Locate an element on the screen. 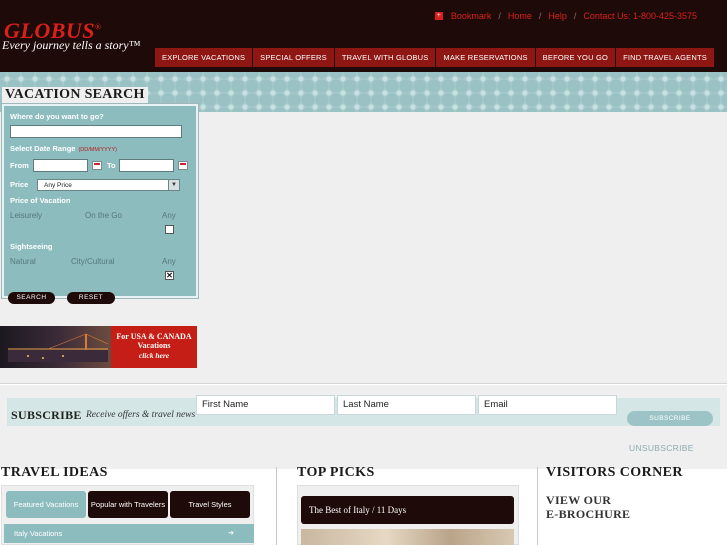 This screenshot has height=545, width=727. tab-travel-styles: Travel Styles is located at coordinates (210, 504).